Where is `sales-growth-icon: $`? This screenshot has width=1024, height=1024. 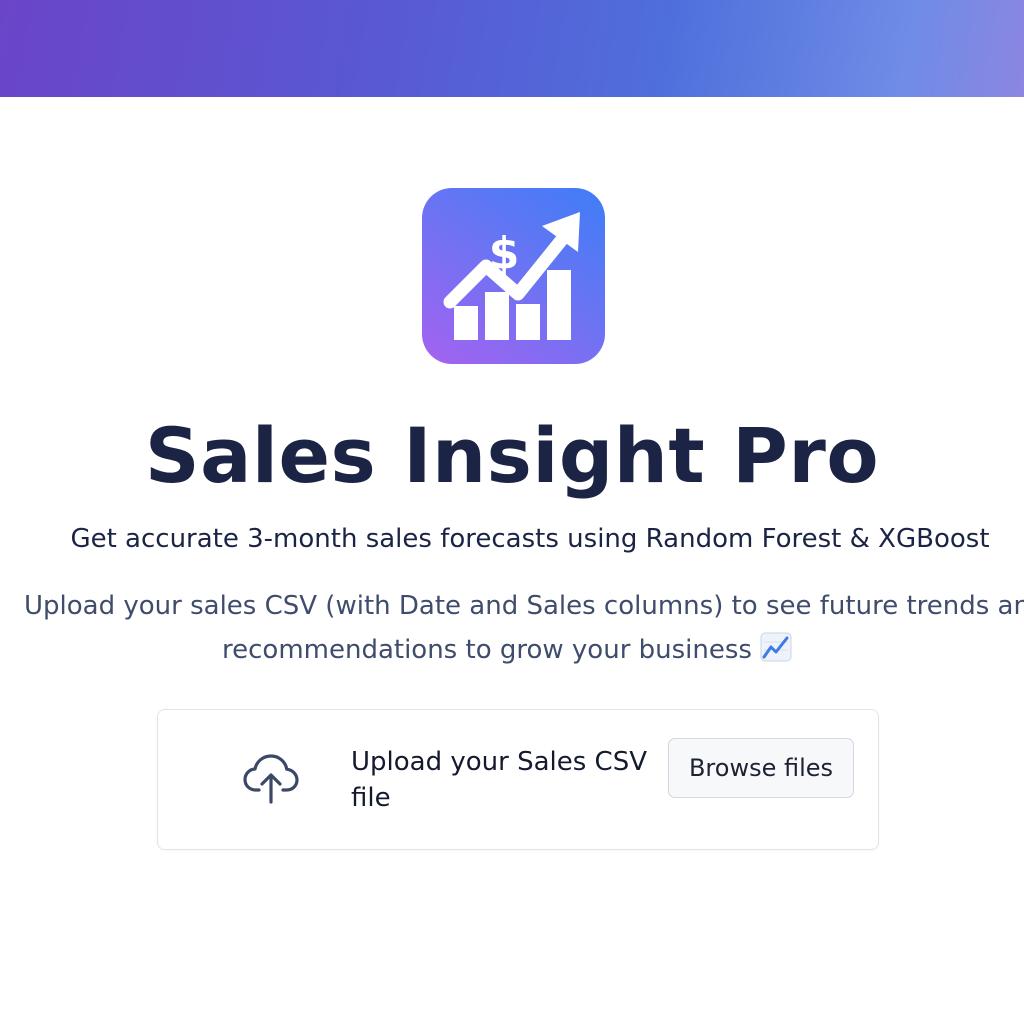 sales-growth-icon: $ is located at coordinates (511, 276).